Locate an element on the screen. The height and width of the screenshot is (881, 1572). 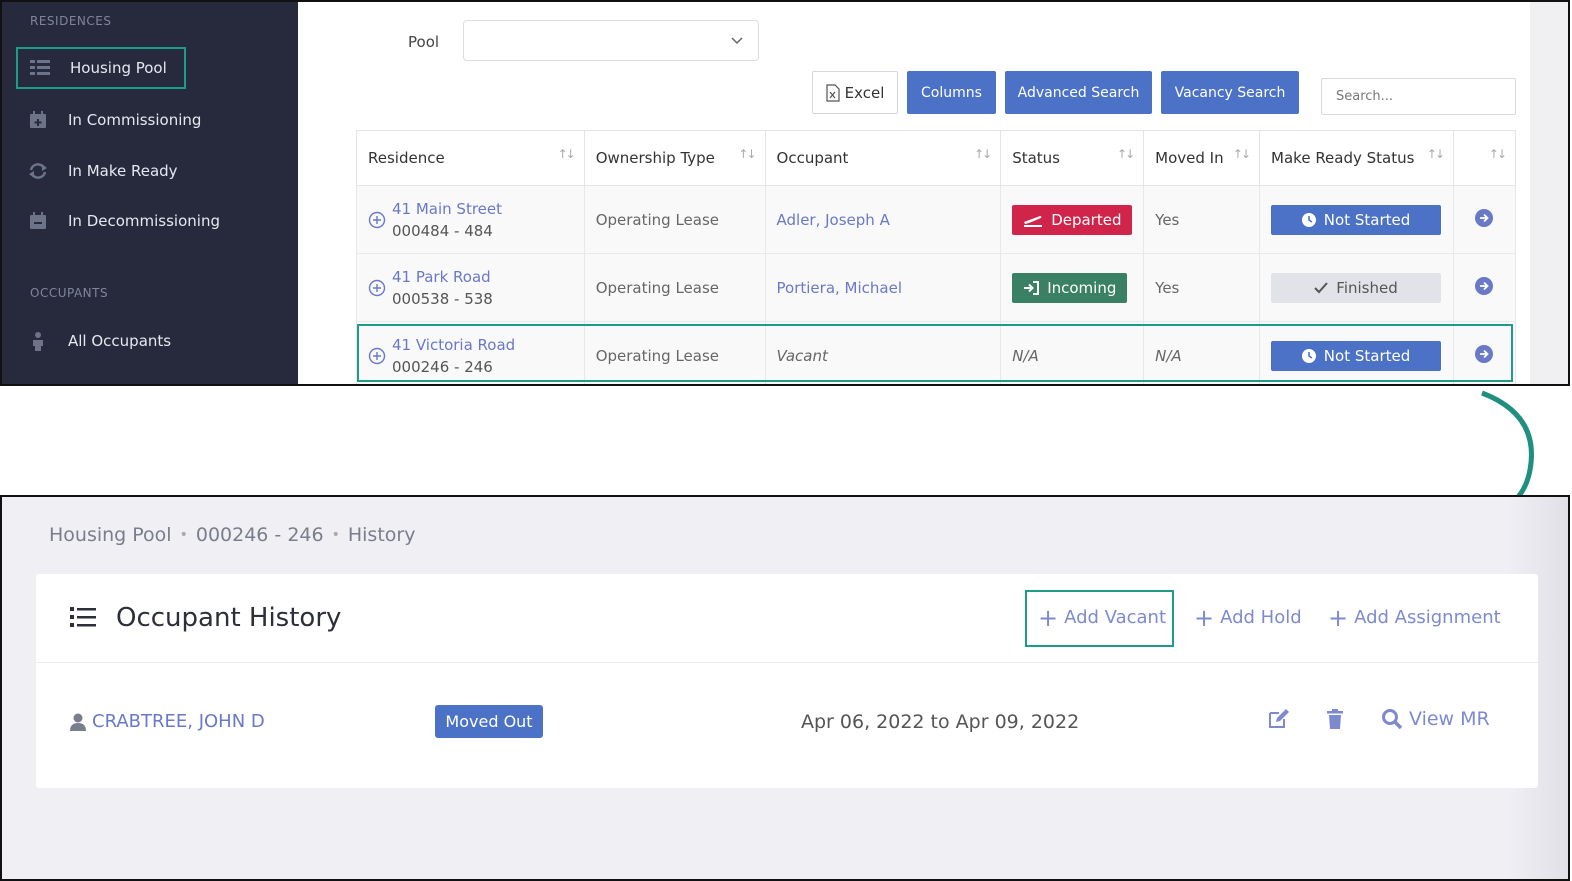
sidebar-item-housing-pool: Housing Pool is located at coordinates (101, 68).